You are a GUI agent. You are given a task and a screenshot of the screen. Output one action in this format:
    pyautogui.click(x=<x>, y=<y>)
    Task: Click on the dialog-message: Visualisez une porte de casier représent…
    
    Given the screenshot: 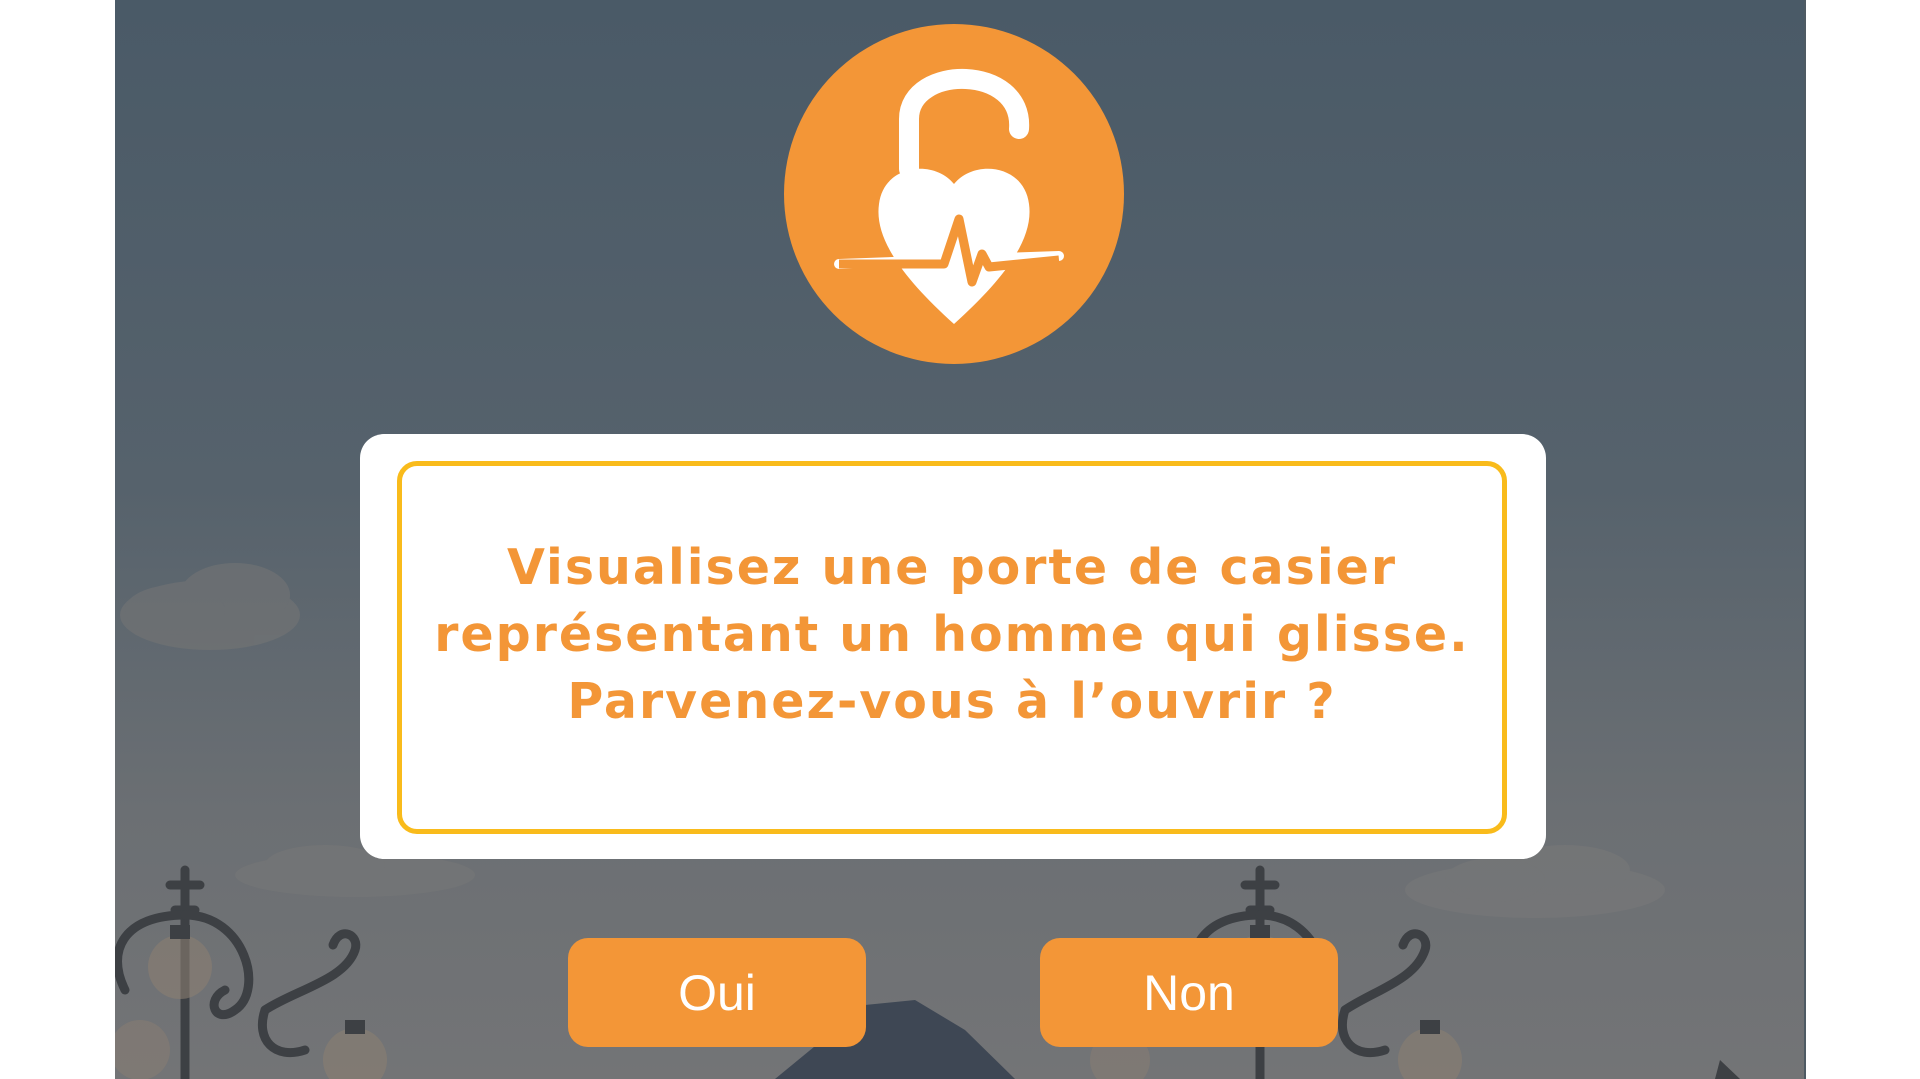 What is the action you would take?
    pyautogui.click(x=952, y=634)
    